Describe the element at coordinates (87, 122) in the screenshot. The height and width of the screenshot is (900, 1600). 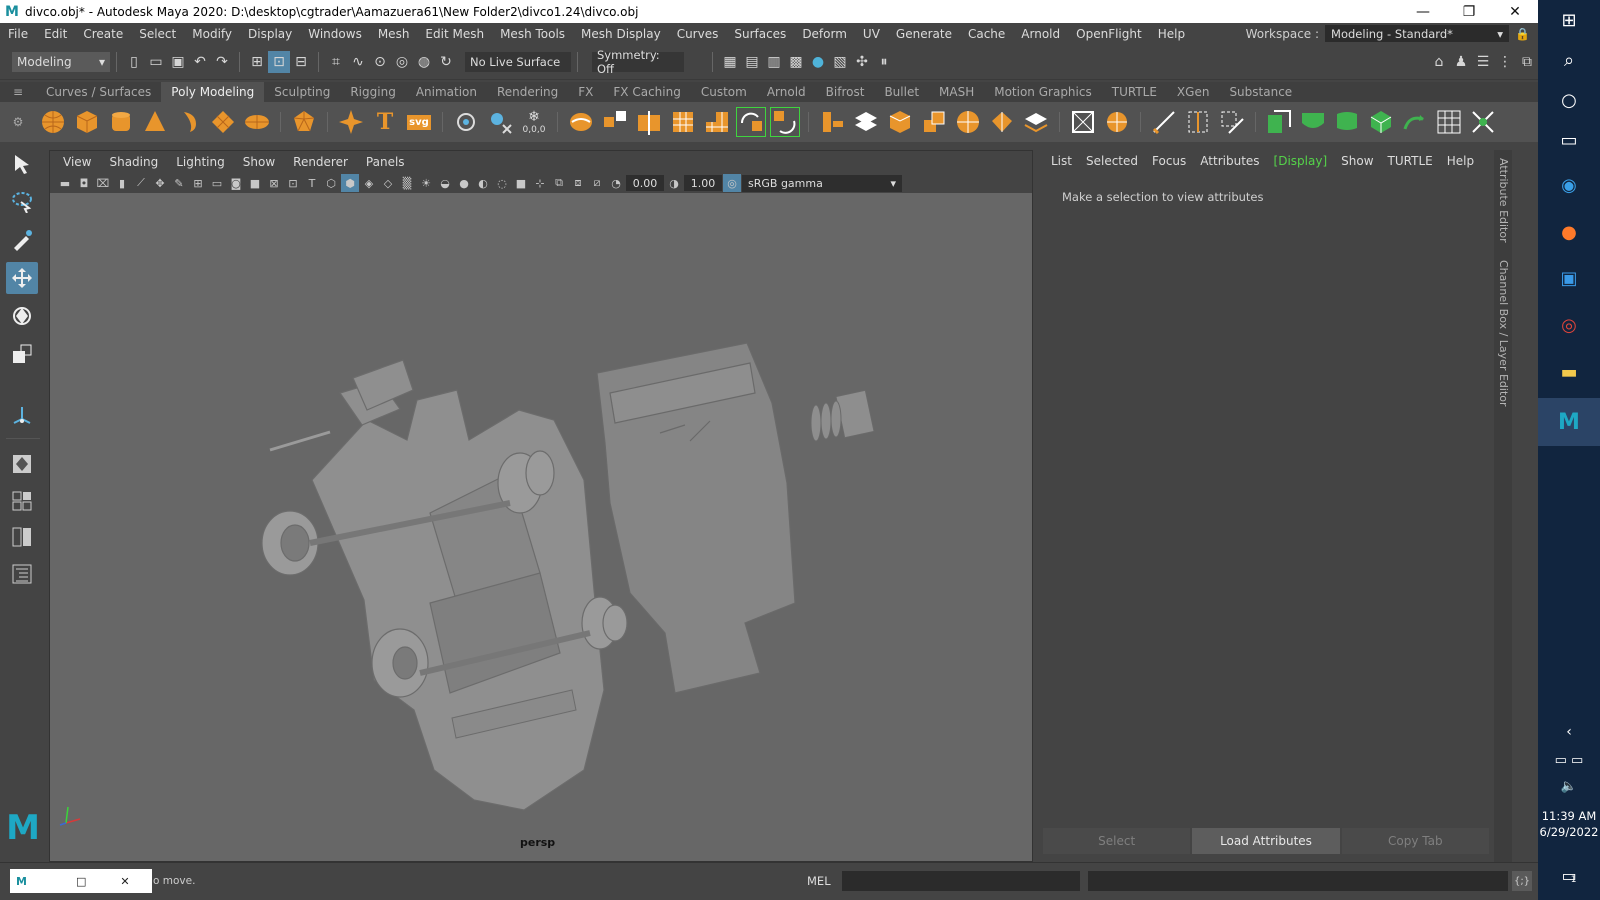
I see `poly-cube-icon` at that location.